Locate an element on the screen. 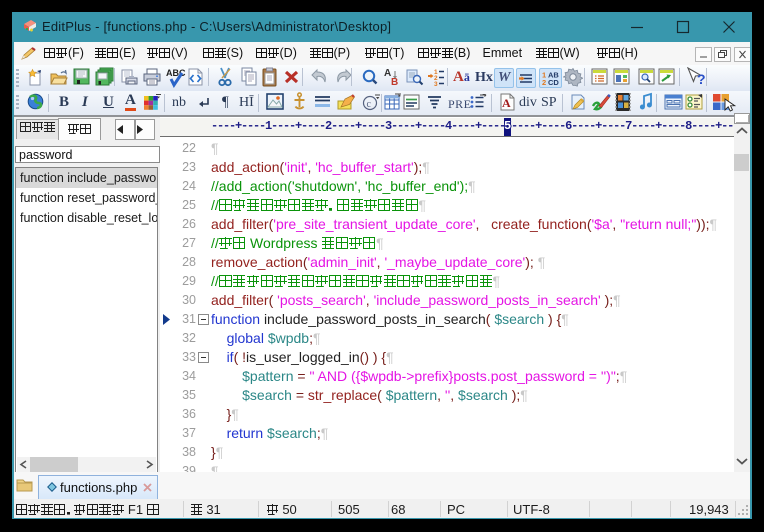  svg-text: ABC is located at coordinates (176, 73).